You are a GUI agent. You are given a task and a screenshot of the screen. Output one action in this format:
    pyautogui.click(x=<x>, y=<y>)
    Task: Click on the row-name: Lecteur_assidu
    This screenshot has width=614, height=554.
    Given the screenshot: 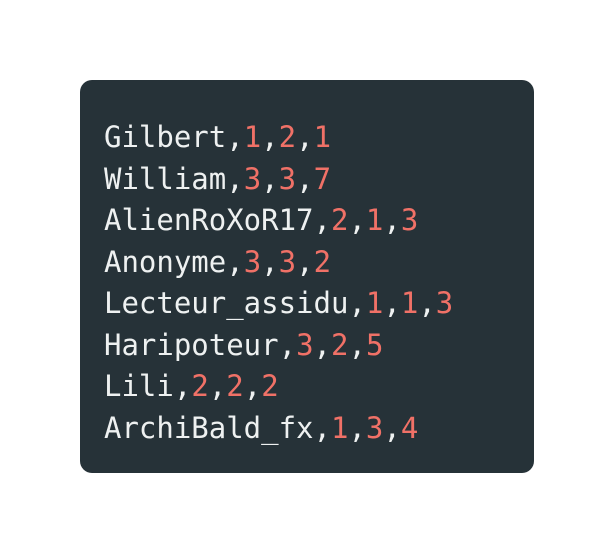 What is the action you would take?
    pyautogui.click(x=226, y=303)
    